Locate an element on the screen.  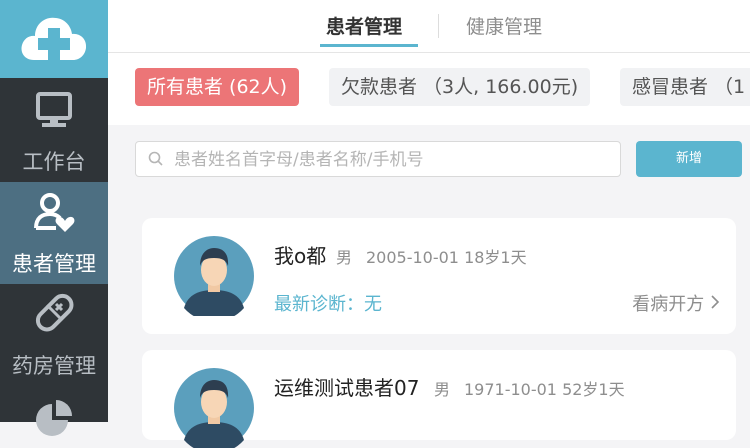
latest-diagnosis: 最新诊断：无 is located at coordinates (328, 304).